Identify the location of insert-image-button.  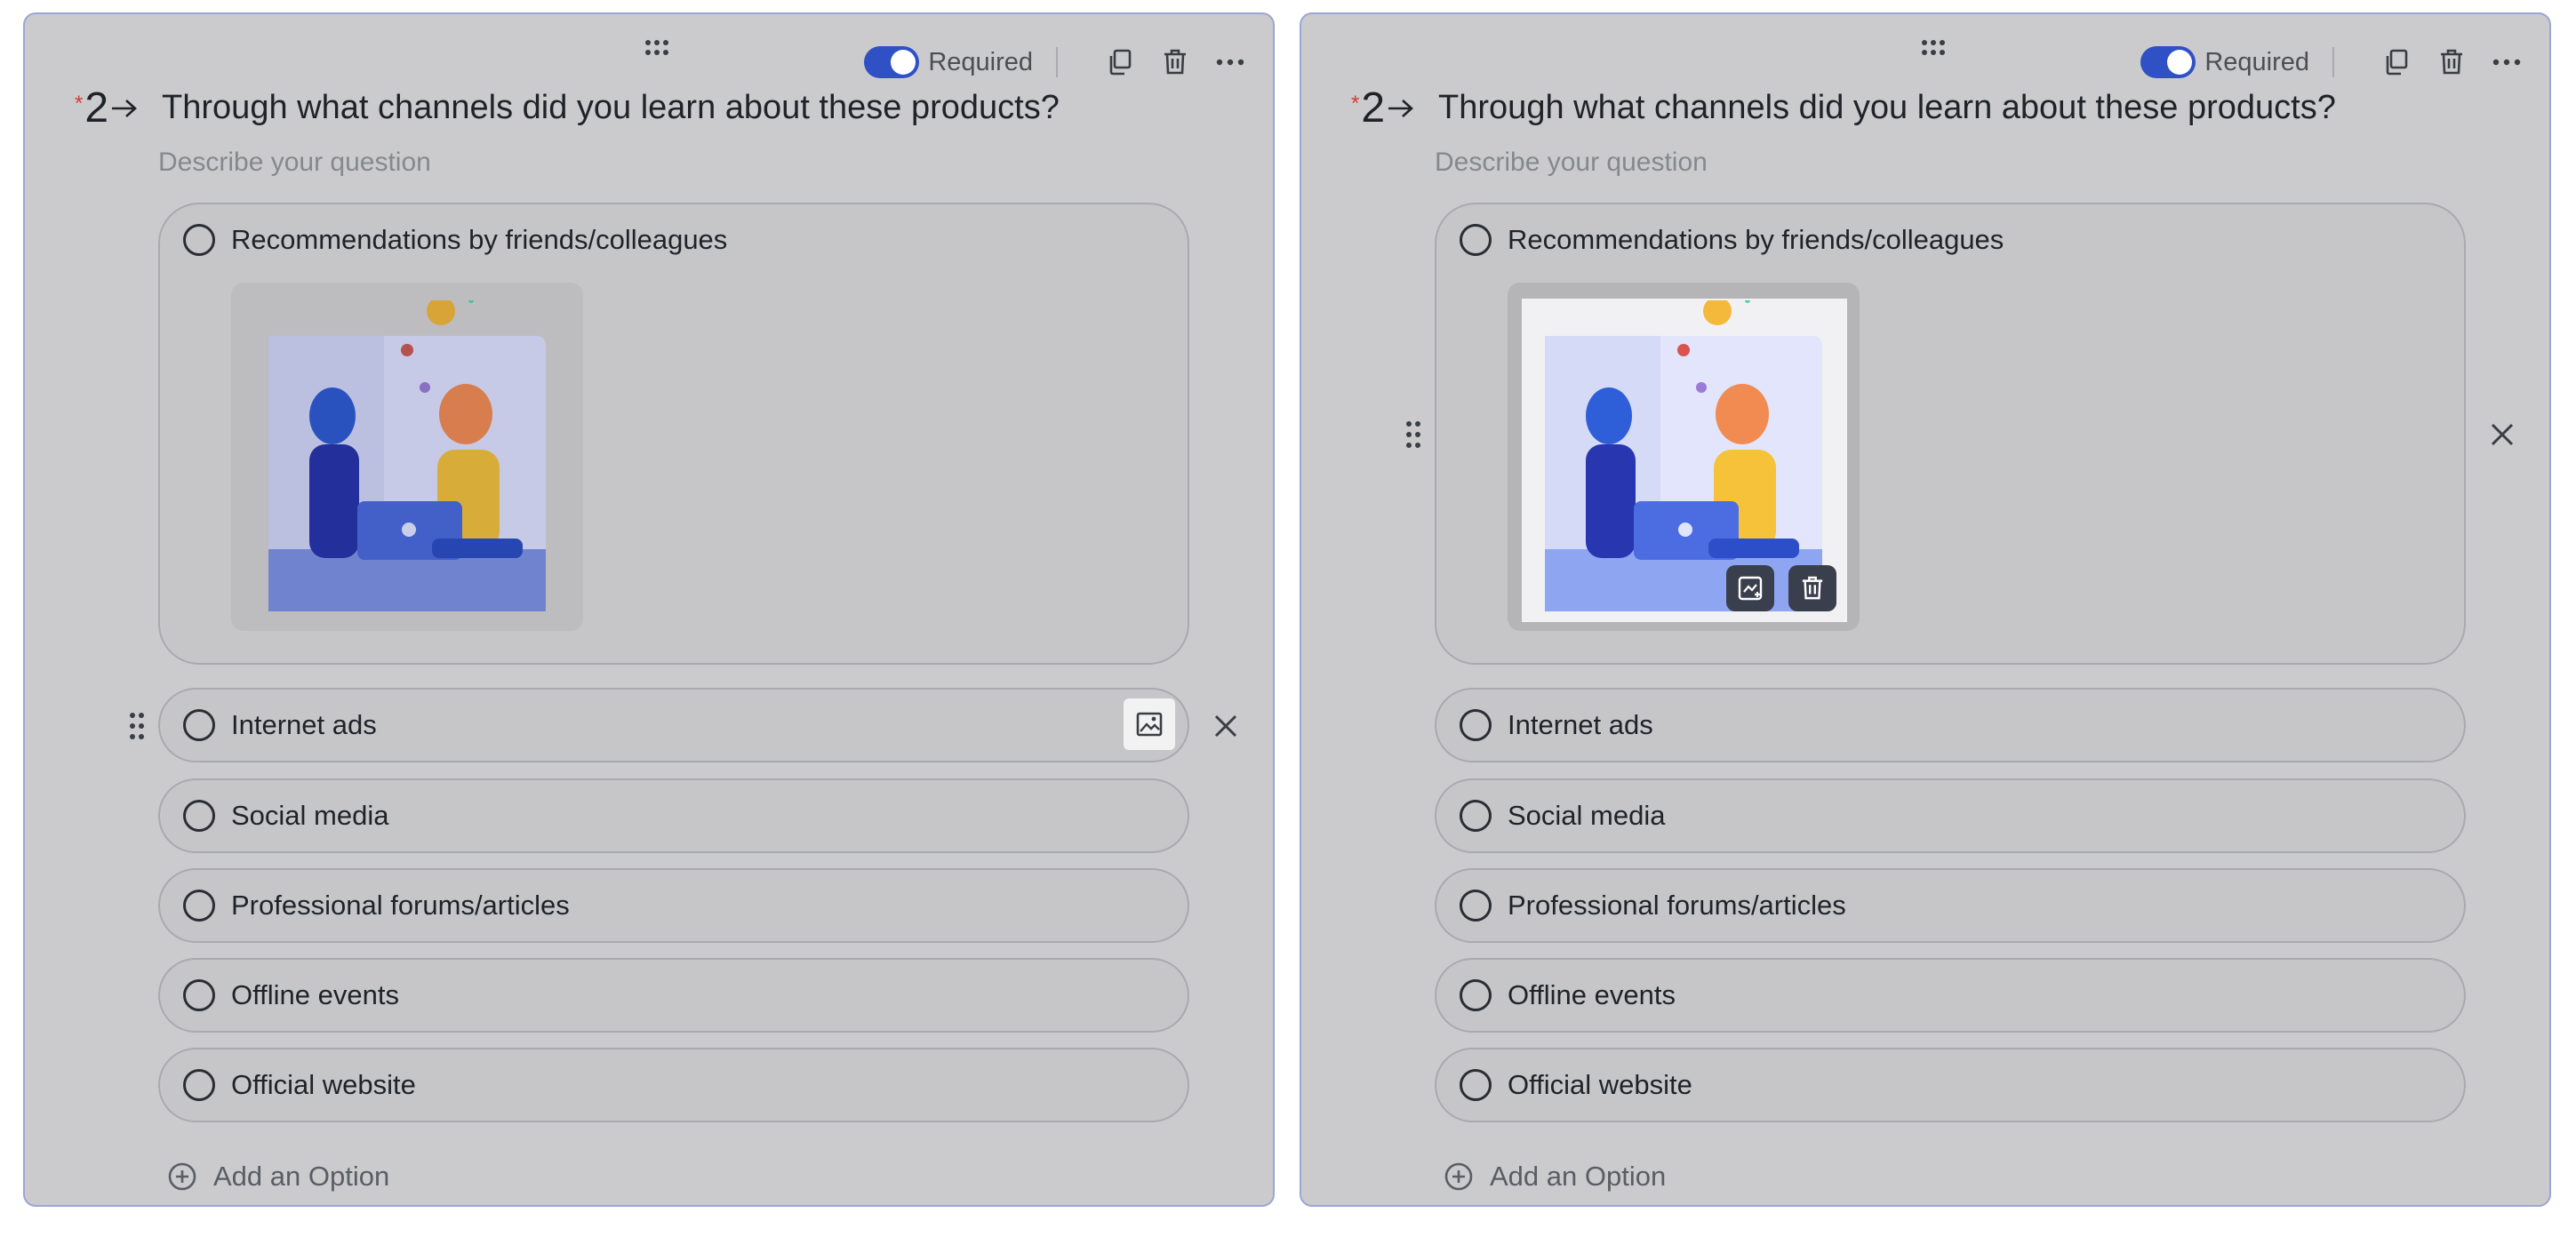
(1149, 724).